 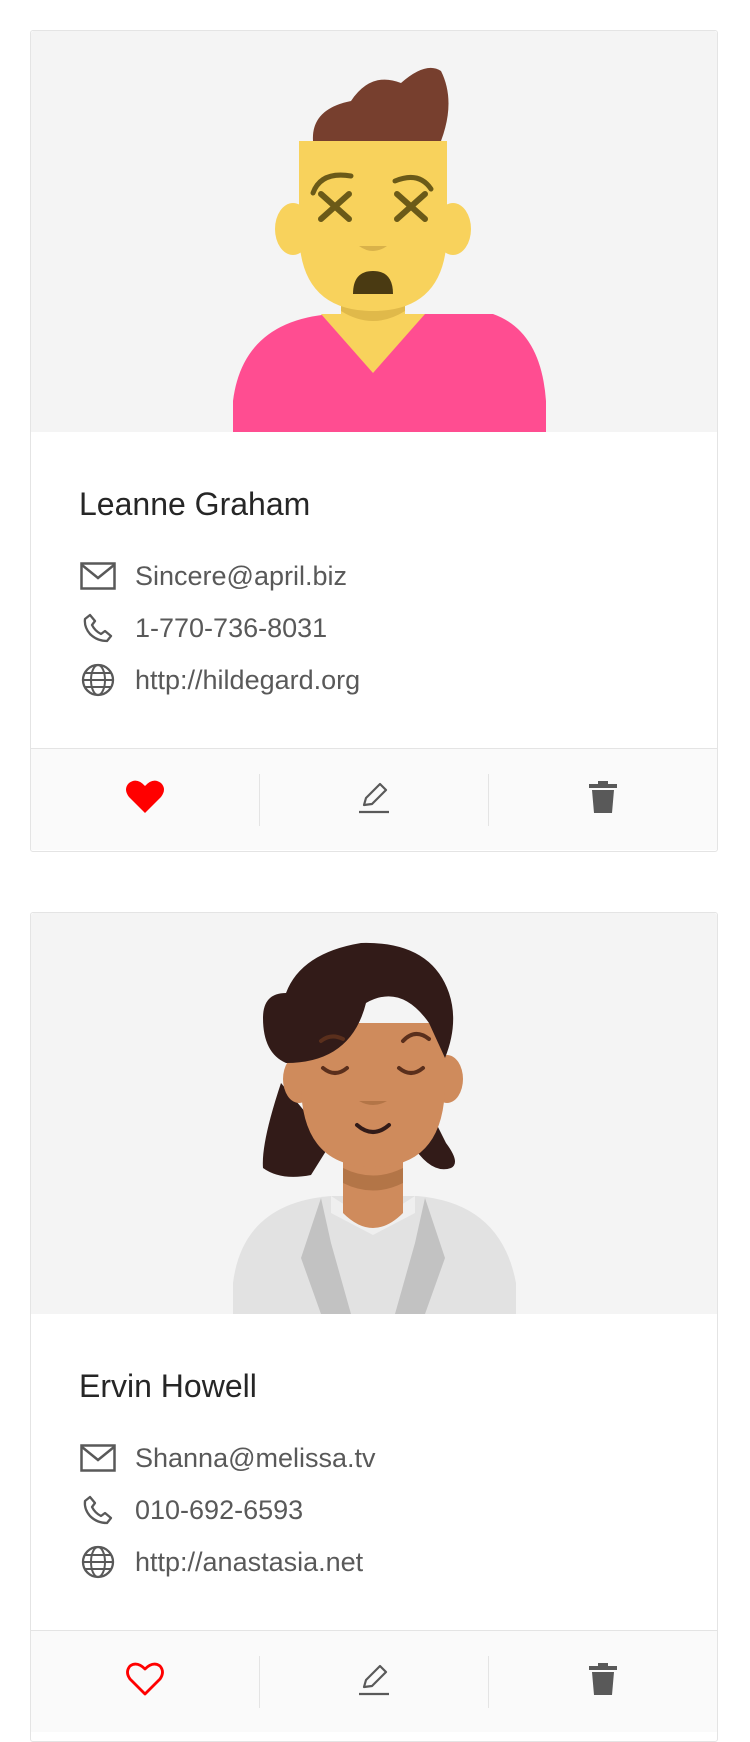 I want to click on dizzy-man-avatar, so click(x=389, y=249).